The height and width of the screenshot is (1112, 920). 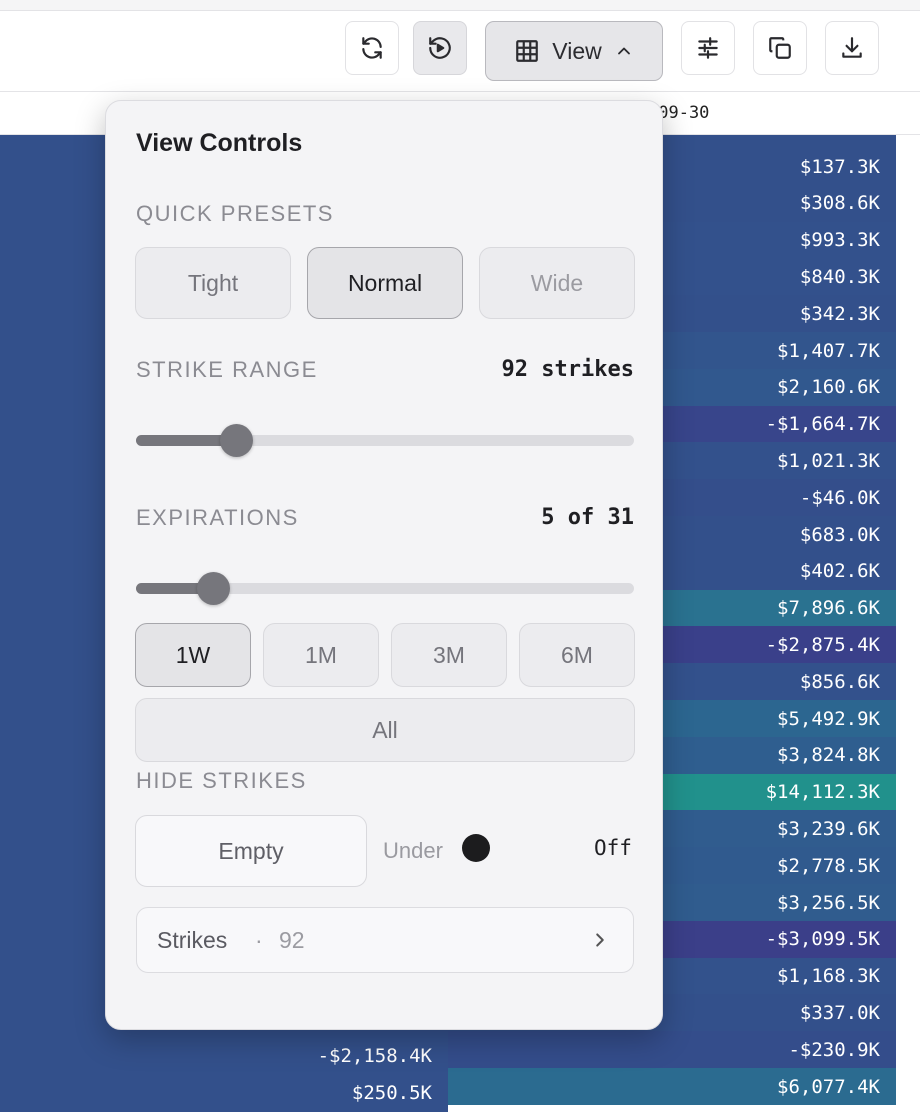 I want to click on download-icon, so click(x=852, y=47).